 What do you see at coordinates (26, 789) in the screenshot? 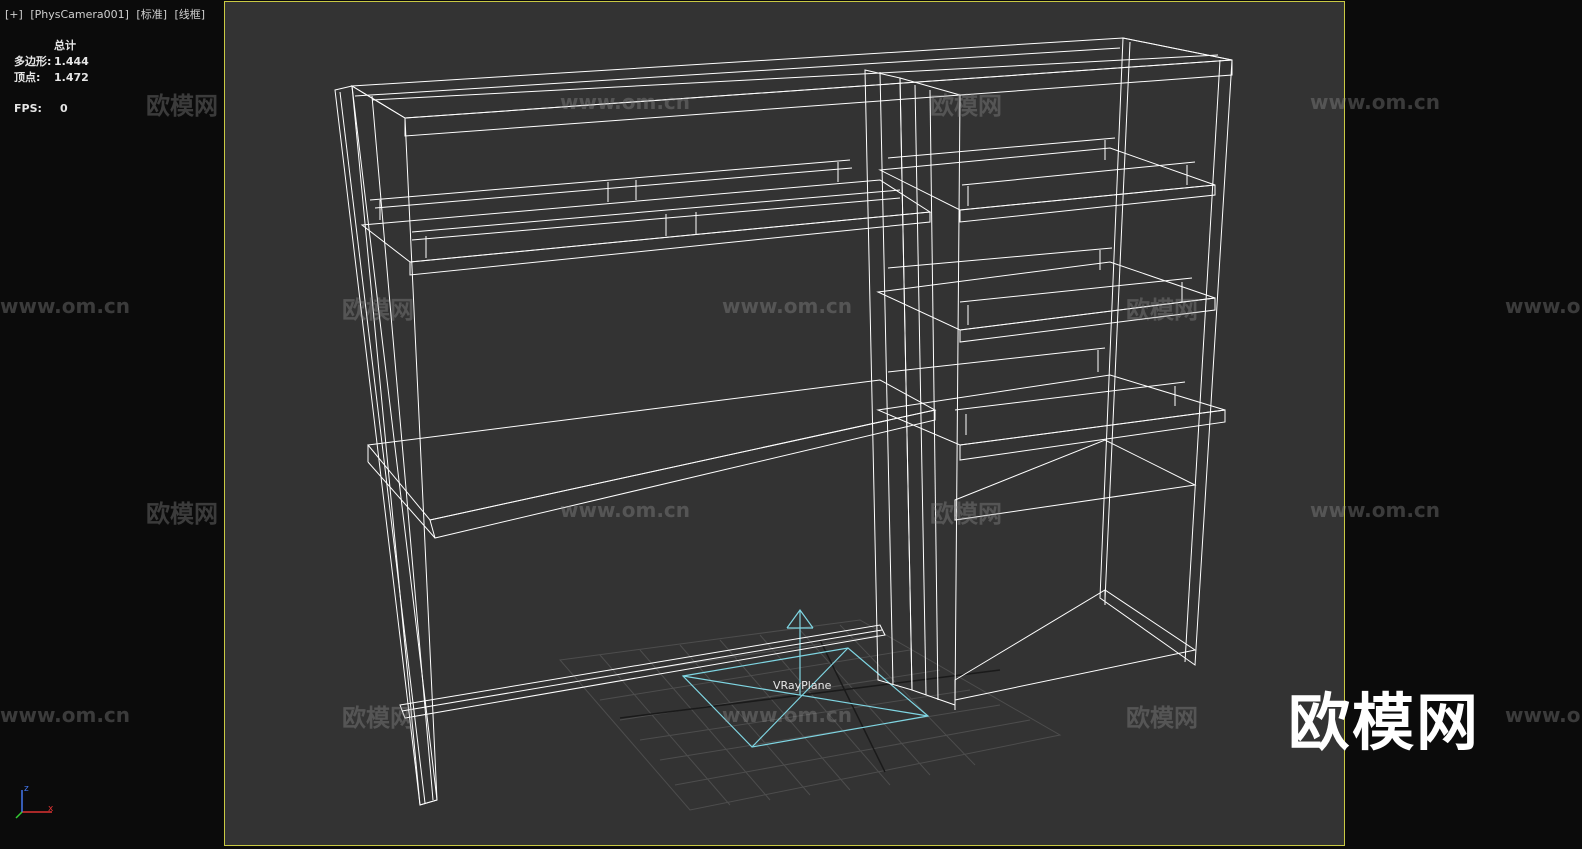
I see `axis-z-label: z` at bounding box center [26, 789].